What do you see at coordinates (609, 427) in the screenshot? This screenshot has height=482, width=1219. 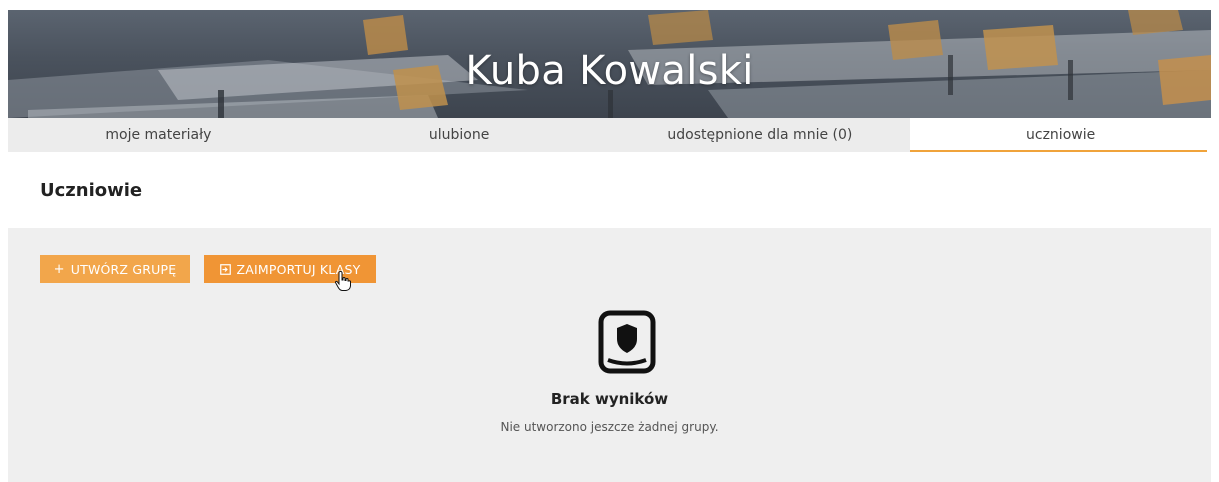 I see `empty-state-subtitle: Nie utworzono jeszcze żadnej grupy.` at bounding box center [609, 427].